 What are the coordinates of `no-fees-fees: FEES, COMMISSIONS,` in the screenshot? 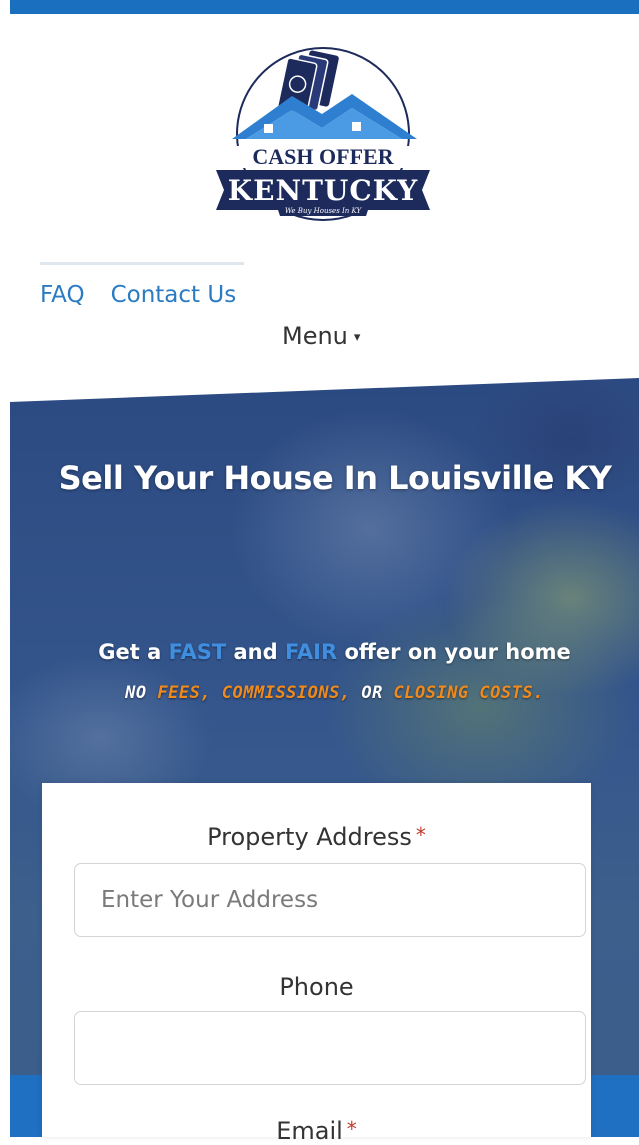 It's located at (254, 693).